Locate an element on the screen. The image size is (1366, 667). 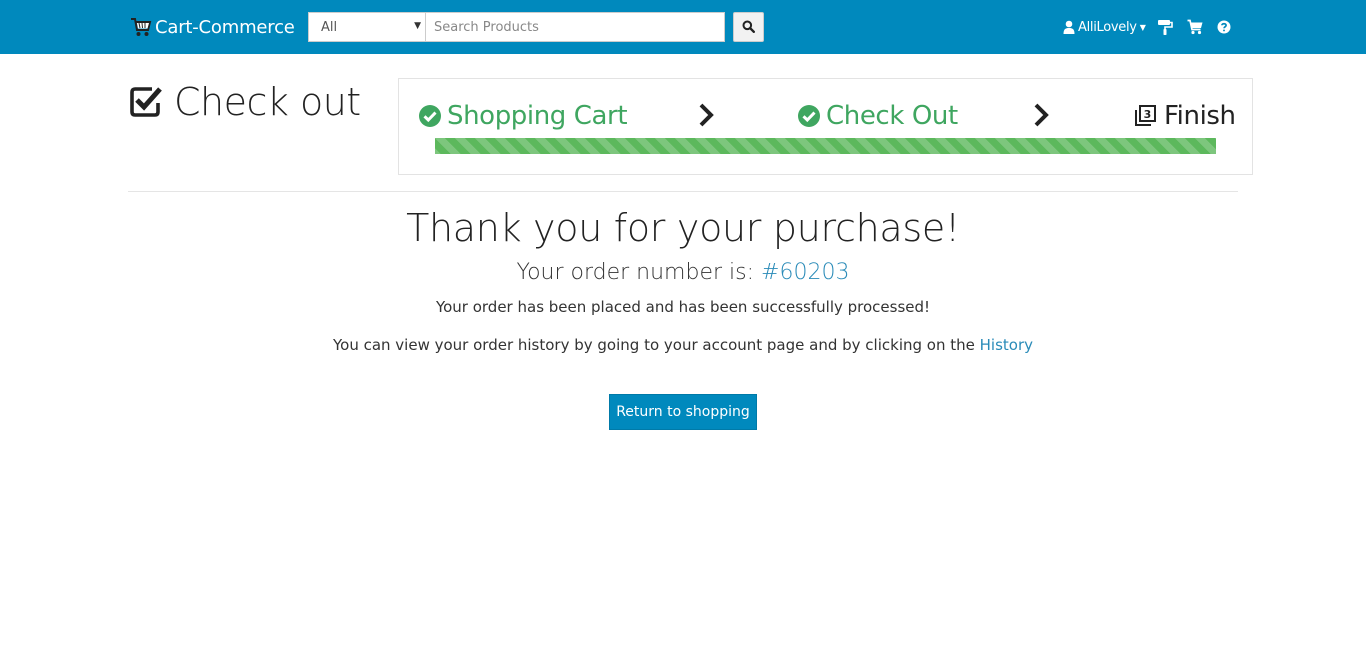
step-check-out: Check Out is located at coordinates (878, 116).